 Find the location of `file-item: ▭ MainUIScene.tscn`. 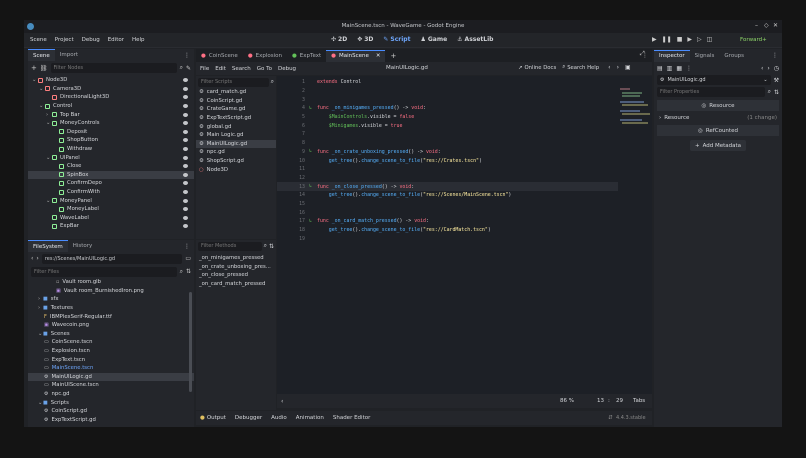

file-item: ▭ MainUIScene.tscn is located at coordinates (111, 385).